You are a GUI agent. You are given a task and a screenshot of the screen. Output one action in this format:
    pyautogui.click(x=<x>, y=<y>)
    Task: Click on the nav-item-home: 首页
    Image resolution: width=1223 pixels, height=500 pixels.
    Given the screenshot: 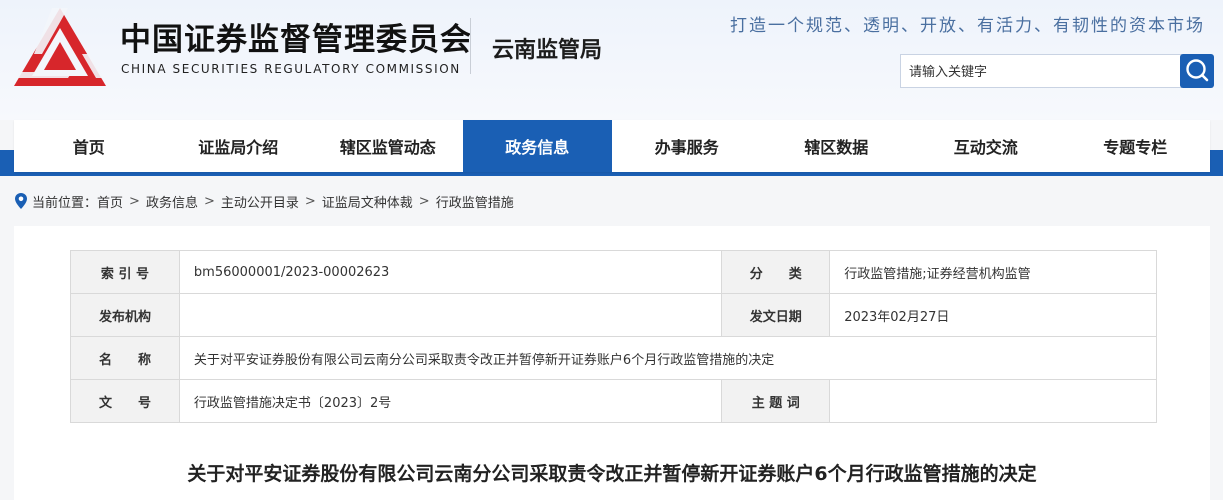 What is the action you would take?
    pyautogui.click(x=89, y=146)
    